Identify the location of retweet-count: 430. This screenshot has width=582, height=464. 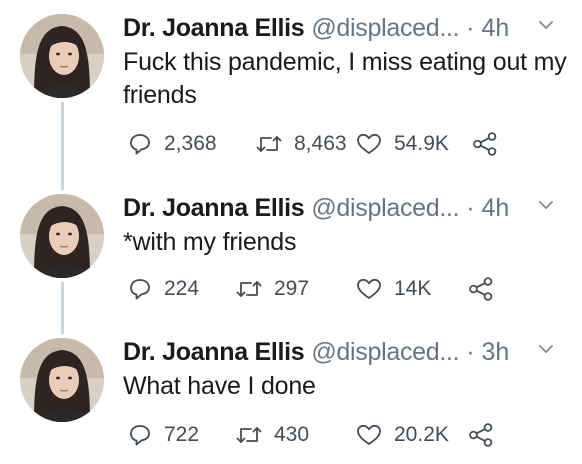
(292, 434).